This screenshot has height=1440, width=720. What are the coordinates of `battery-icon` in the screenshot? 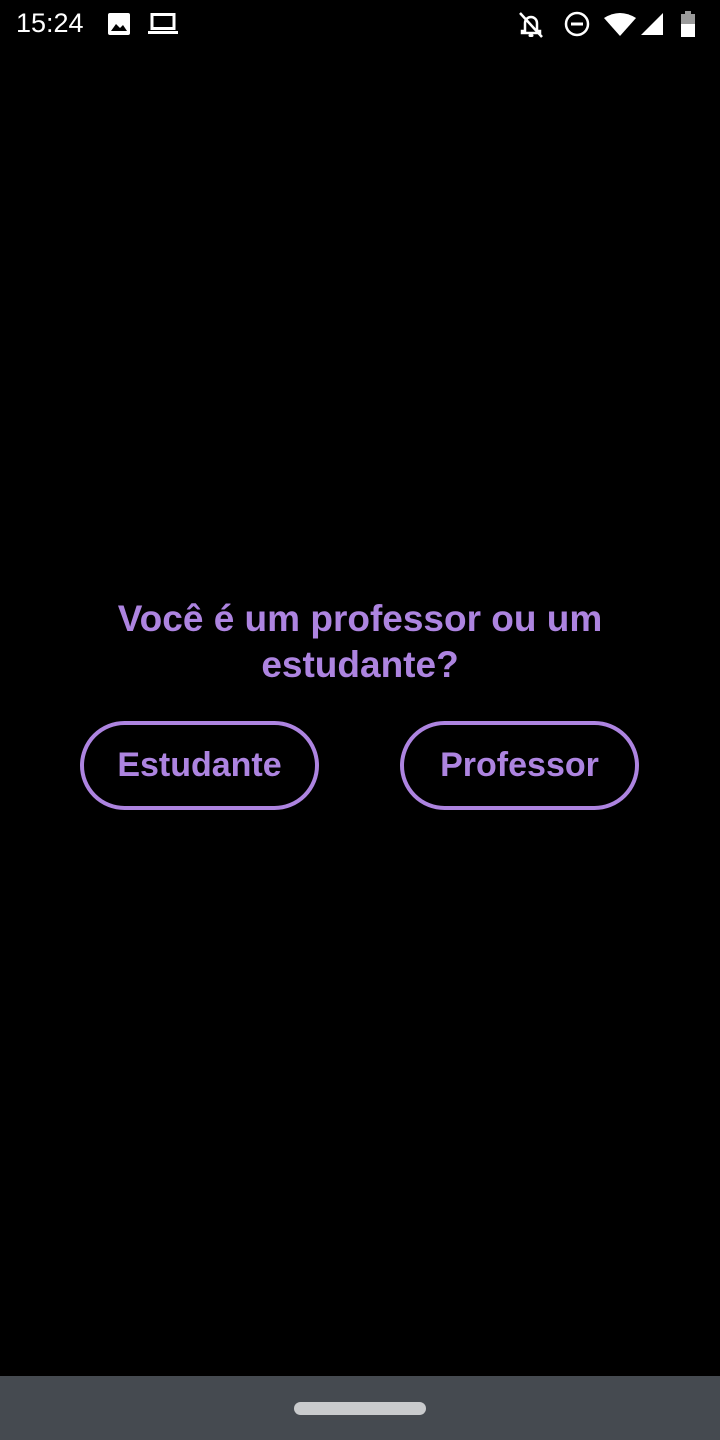 It's located at (688, 24).